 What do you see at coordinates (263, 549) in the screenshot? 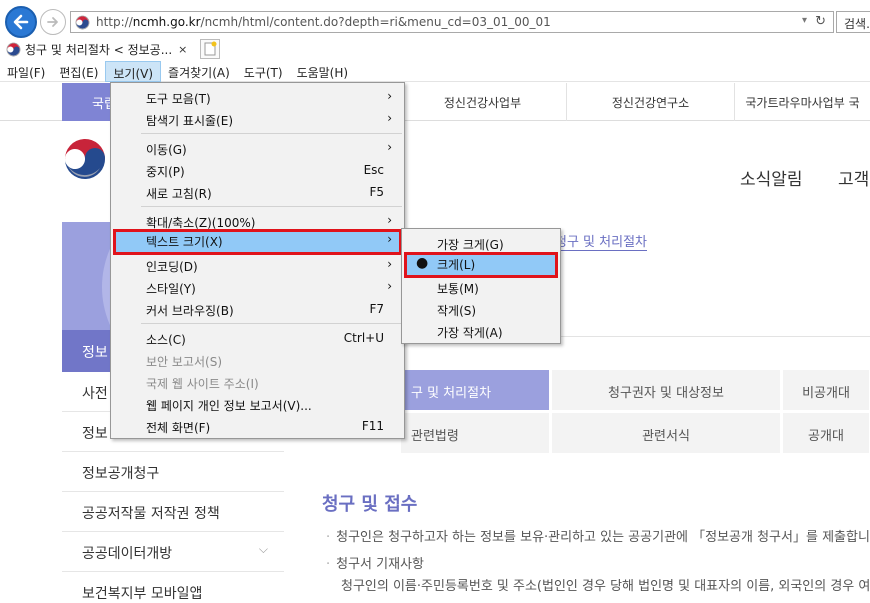
I see `chevron-down-icon: ⌵` at bounding box center [263, 549].